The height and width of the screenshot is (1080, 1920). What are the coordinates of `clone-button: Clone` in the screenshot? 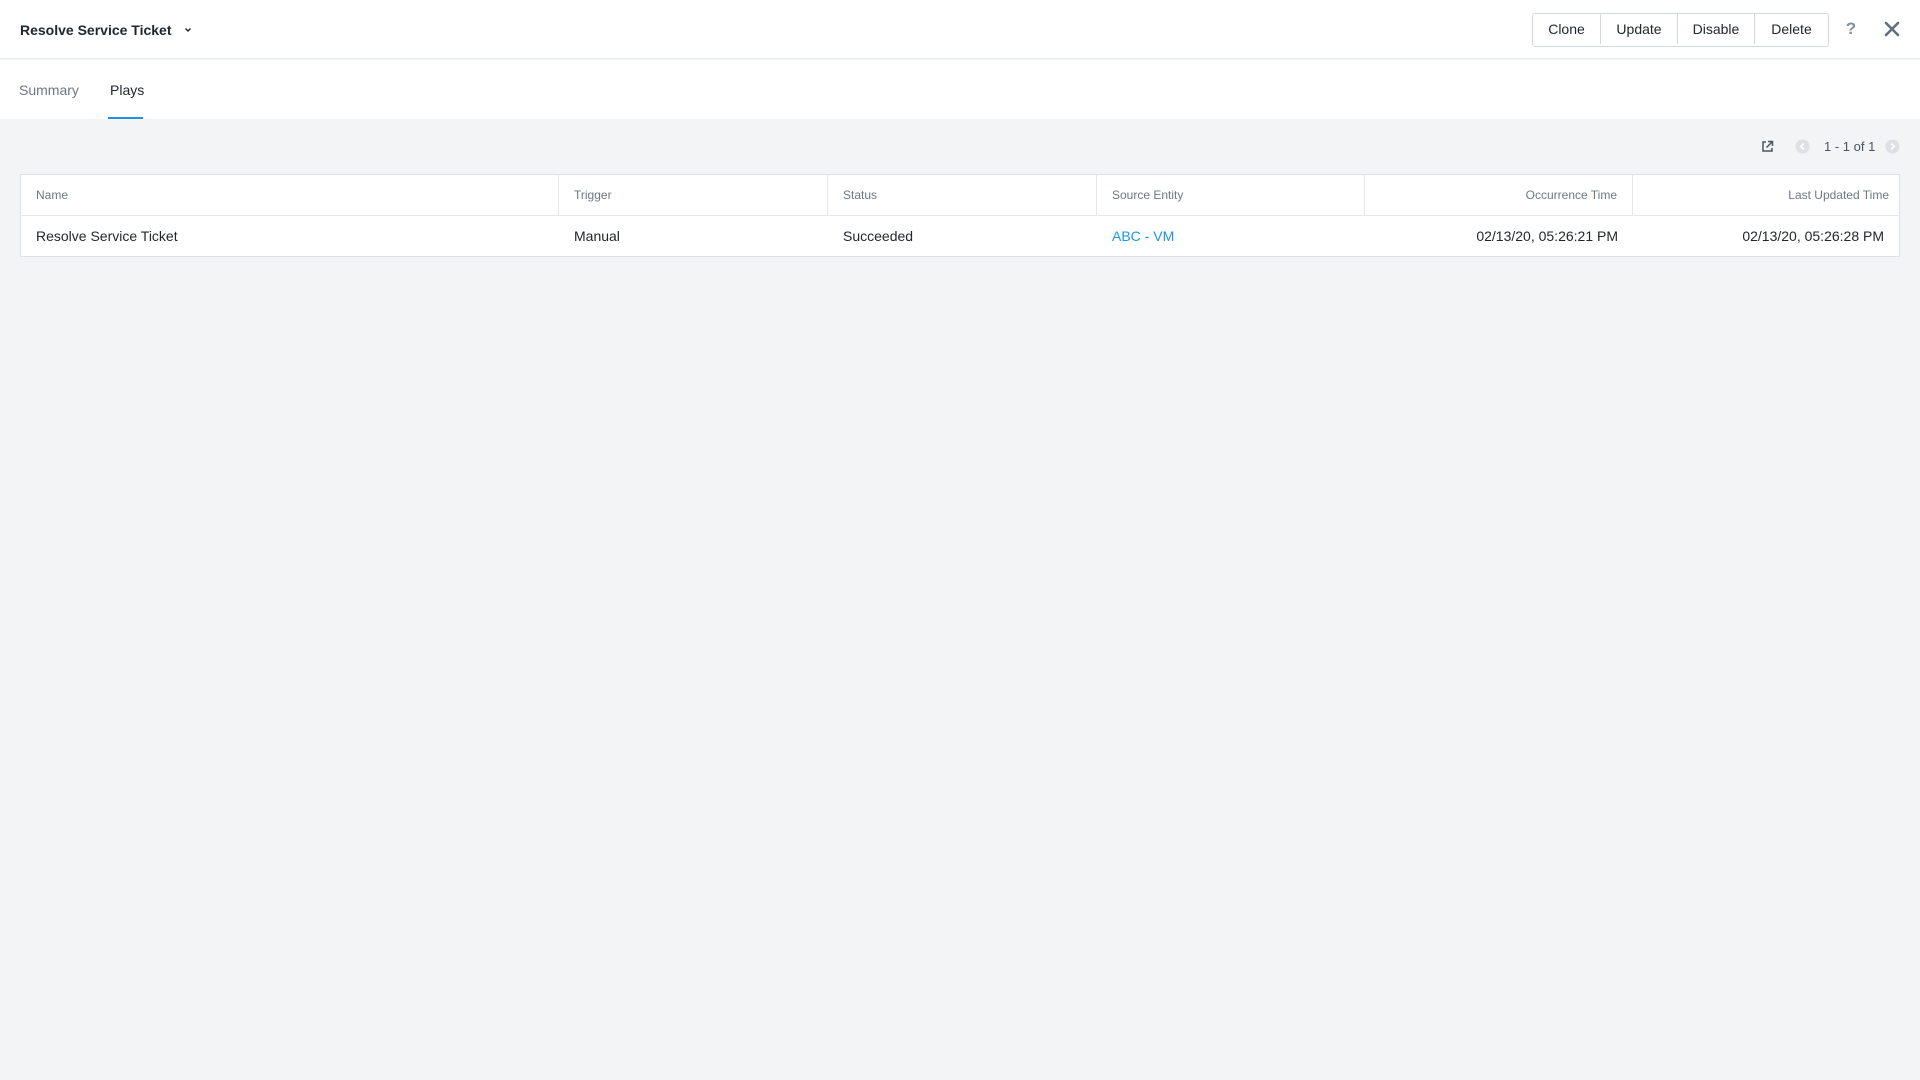 It's located at (1567, 29).